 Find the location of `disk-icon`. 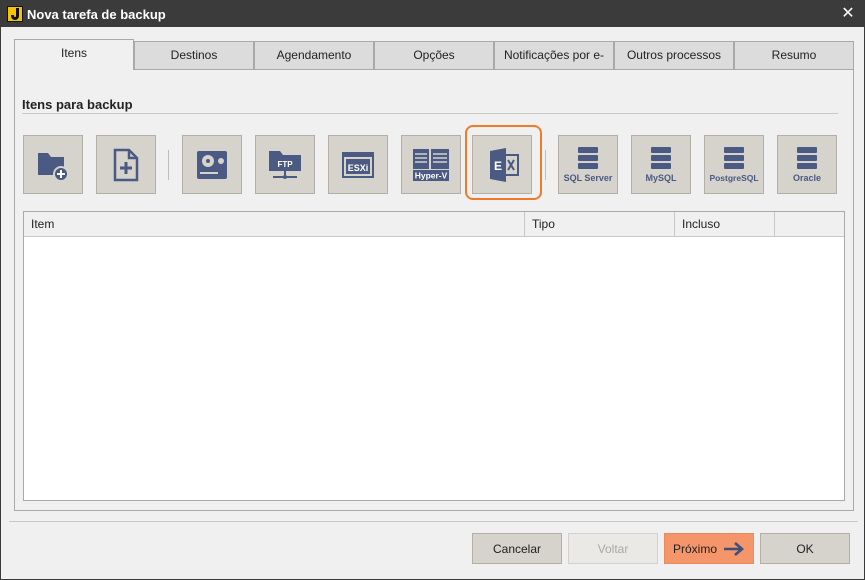

disk-icon is located at coordinates (212, 164).